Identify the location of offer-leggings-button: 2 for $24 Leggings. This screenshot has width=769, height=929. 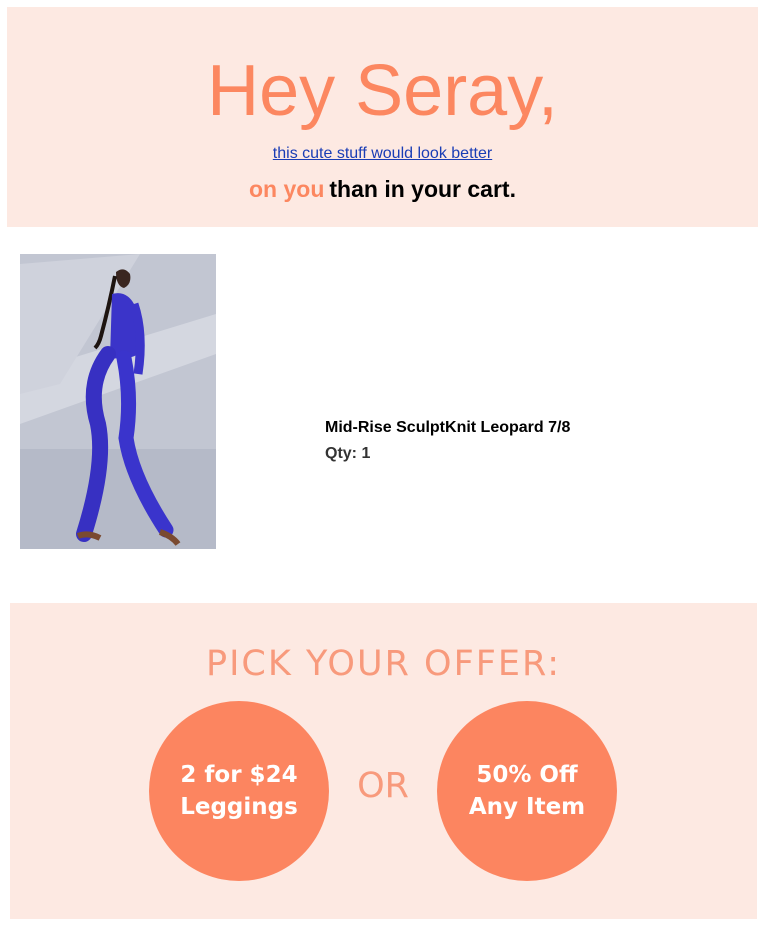
(239, 791).